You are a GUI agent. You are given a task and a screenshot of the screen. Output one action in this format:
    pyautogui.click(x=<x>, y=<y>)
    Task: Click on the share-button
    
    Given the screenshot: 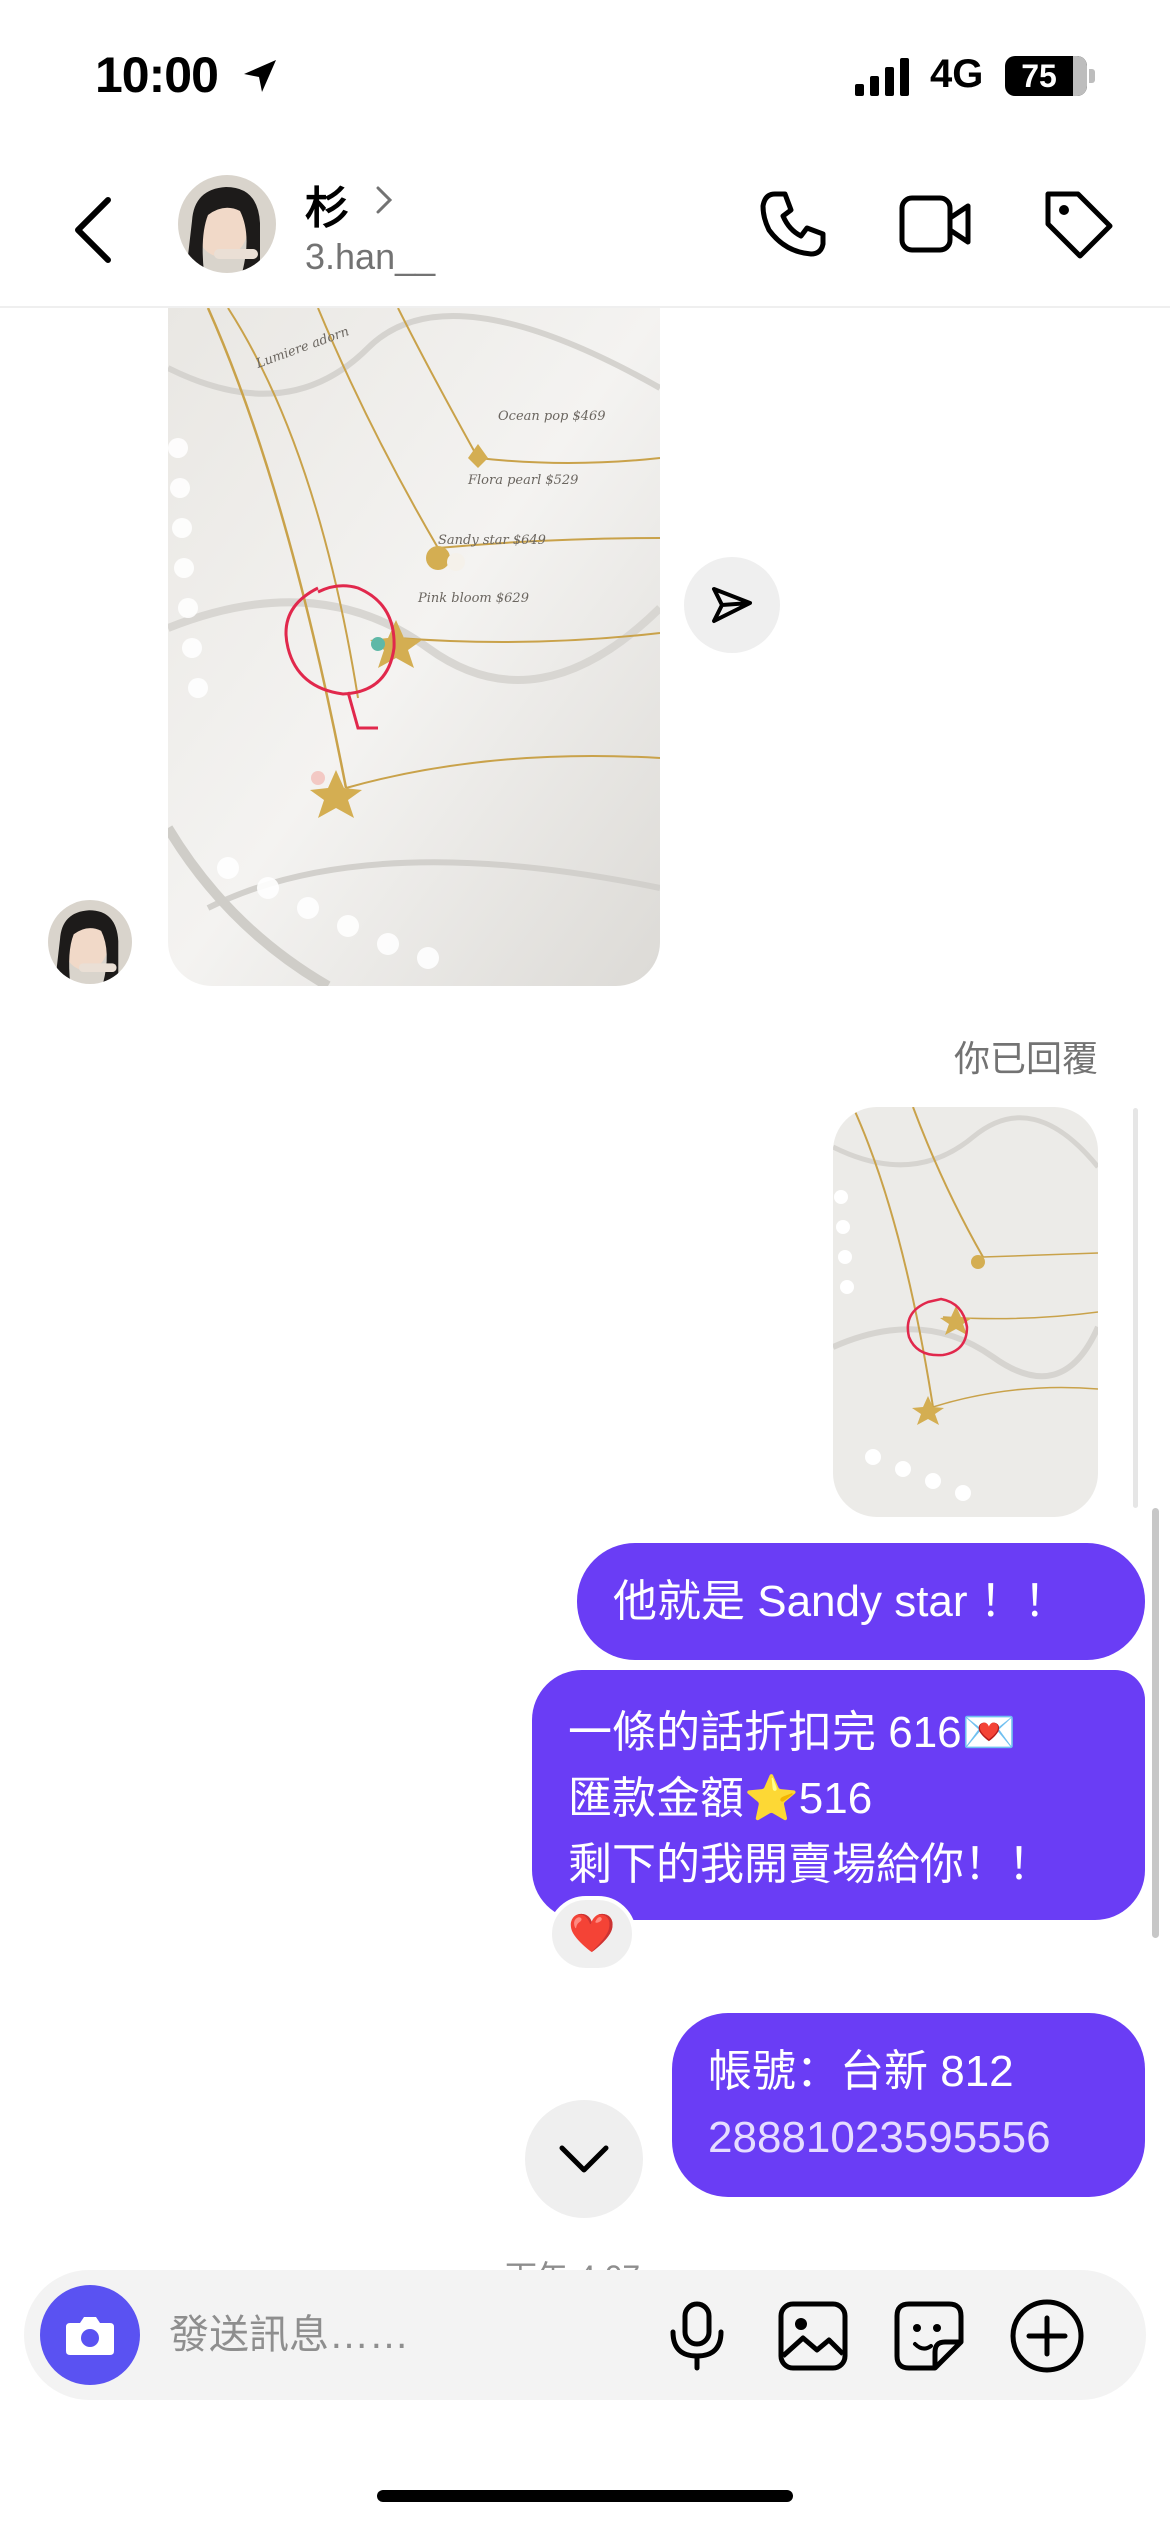 What is the action you would take?
    pyautogui.click(x=732, y=605)
    